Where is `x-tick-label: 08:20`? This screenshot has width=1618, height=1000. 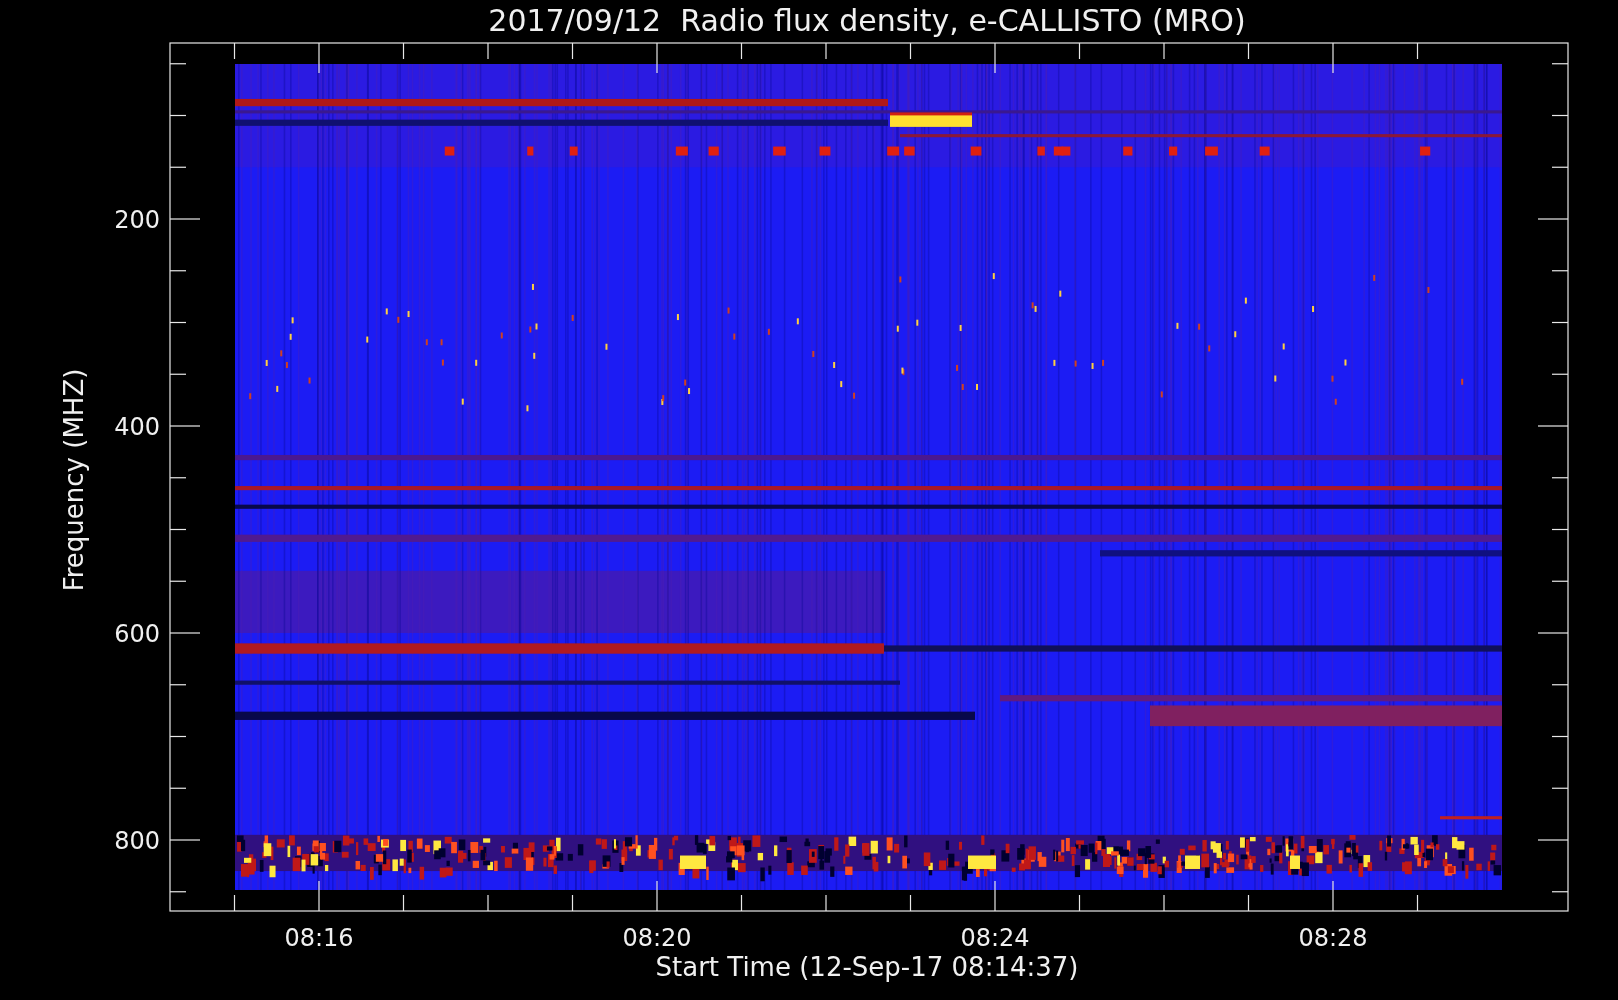
x-tick-label: 08:20 is located at coordinates (657, 938).